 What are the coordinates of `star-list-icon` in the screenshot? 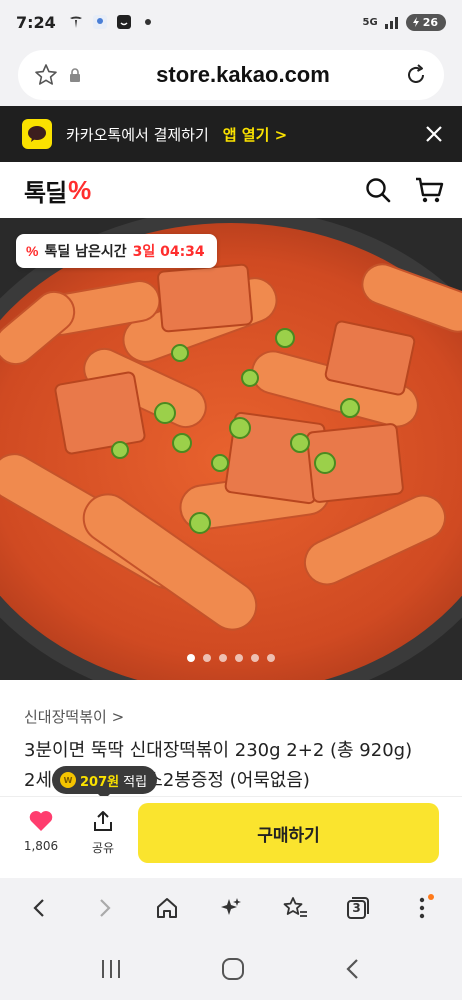 It's located at (295, 907).